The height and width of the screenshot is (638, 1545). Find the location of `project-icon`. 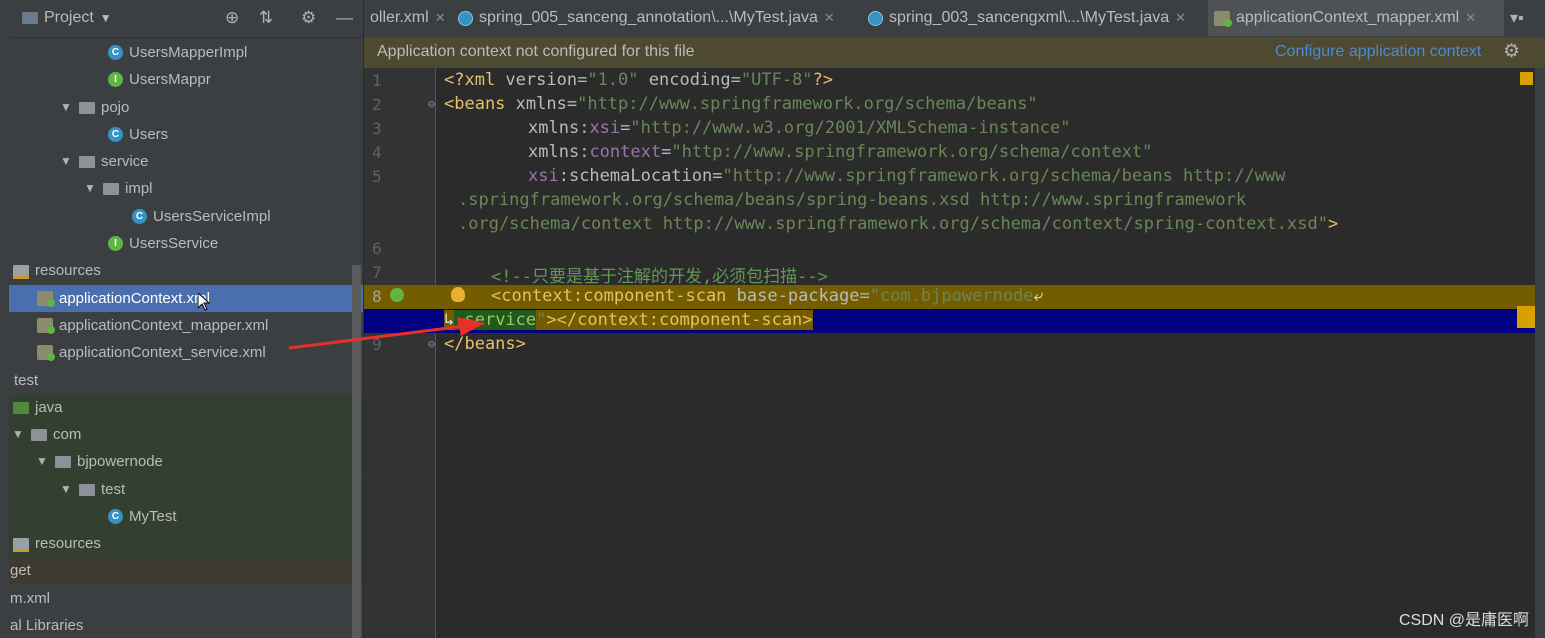

project-icon is located at coordinates (30, 18).